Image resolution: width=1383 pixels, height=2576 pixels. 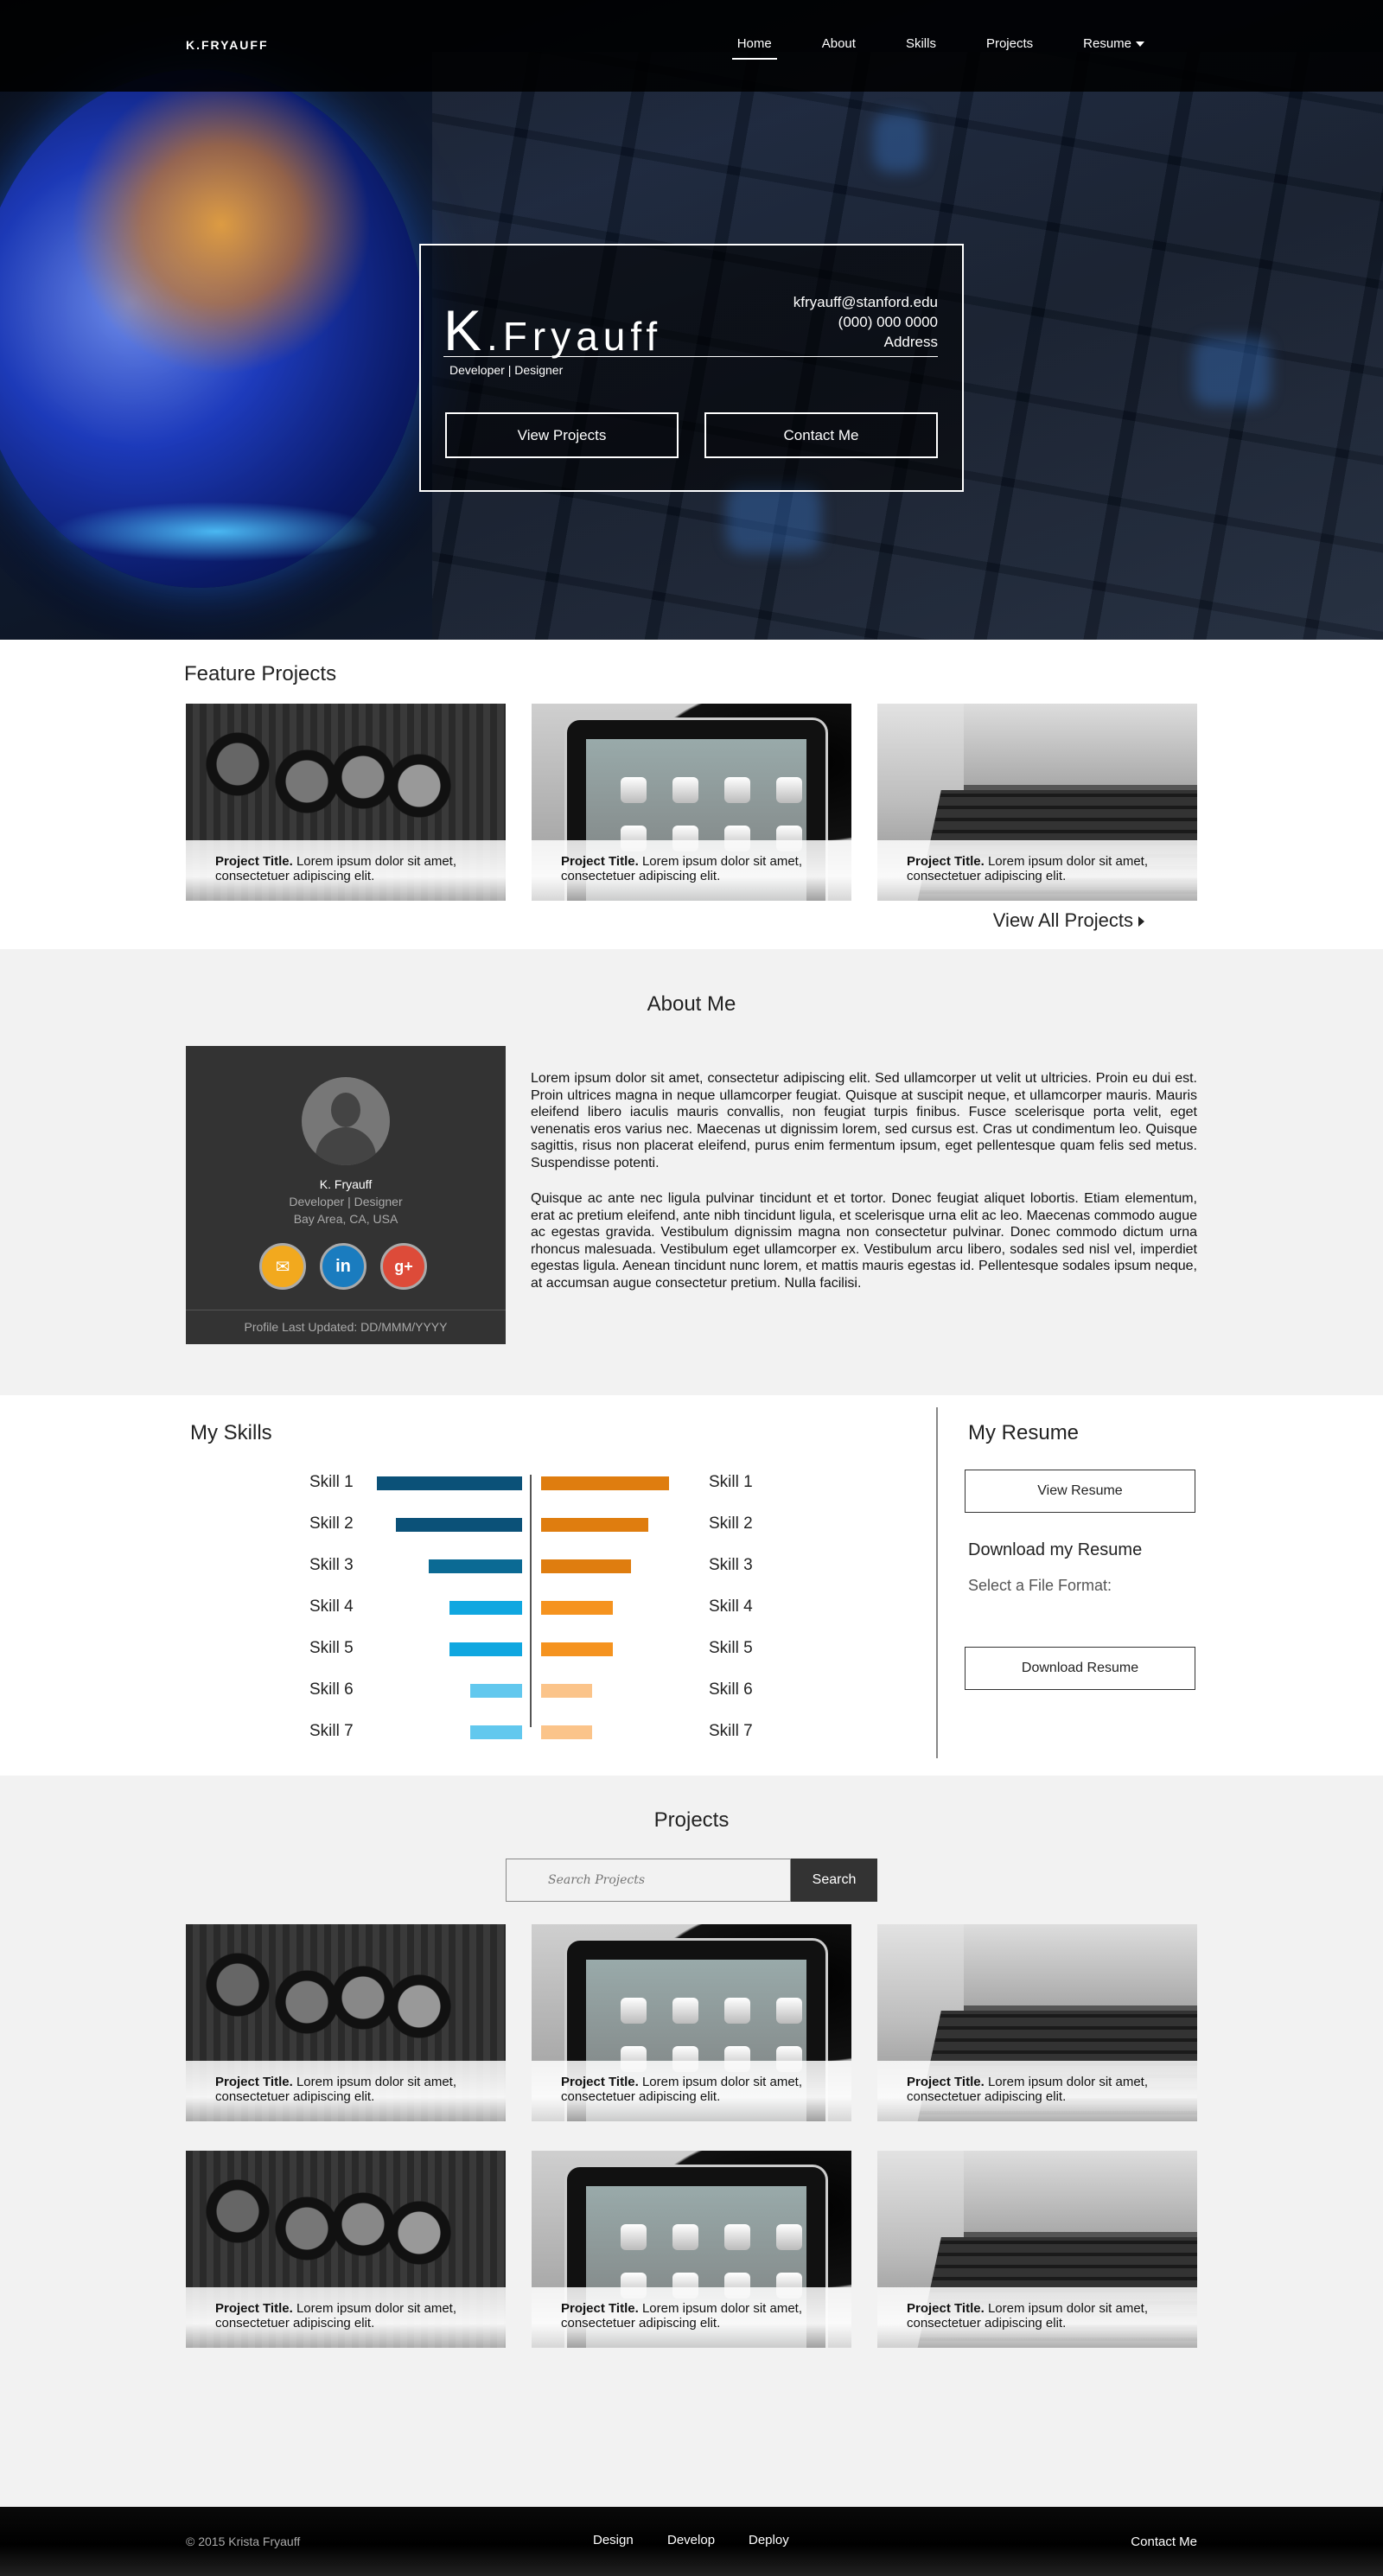 I want to click on copyright: © 2015 Krista Fryauff, so click(x=244, y=2541).